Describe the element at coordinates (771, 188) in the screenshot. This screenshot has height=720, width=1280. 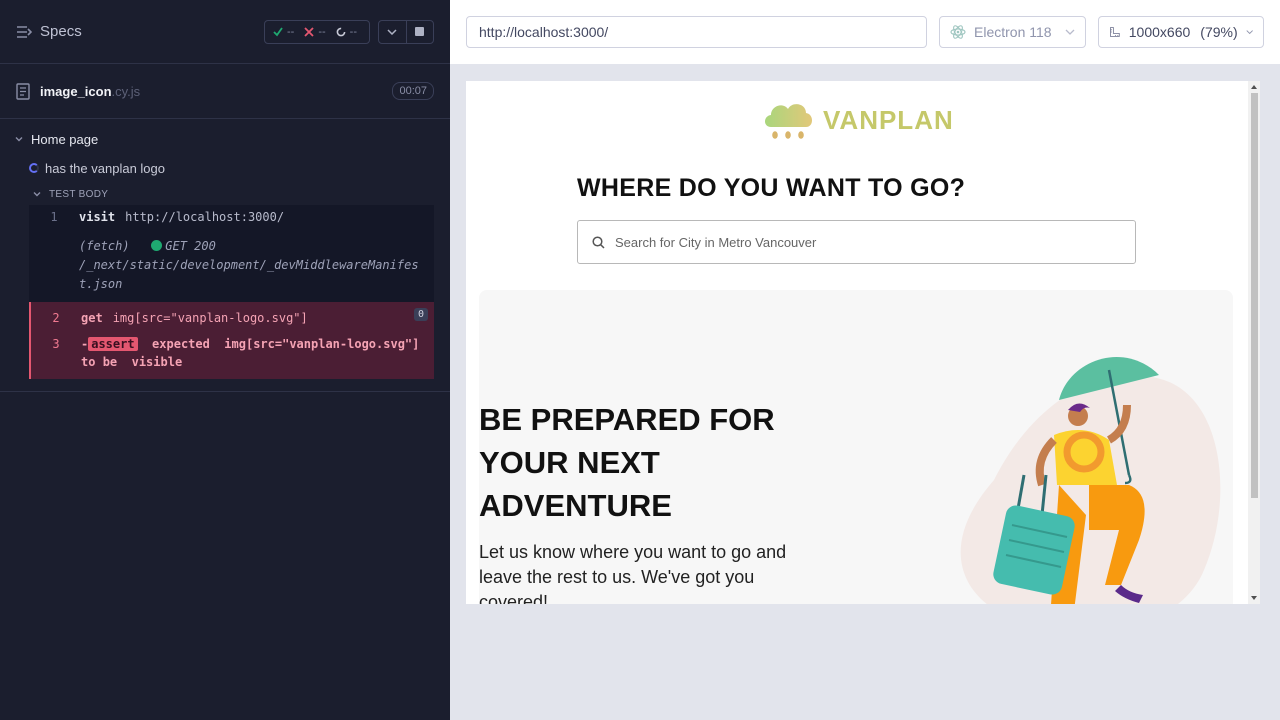
I see `destination-heading: WHERE DO YOU WANT TO GO?` at that location.